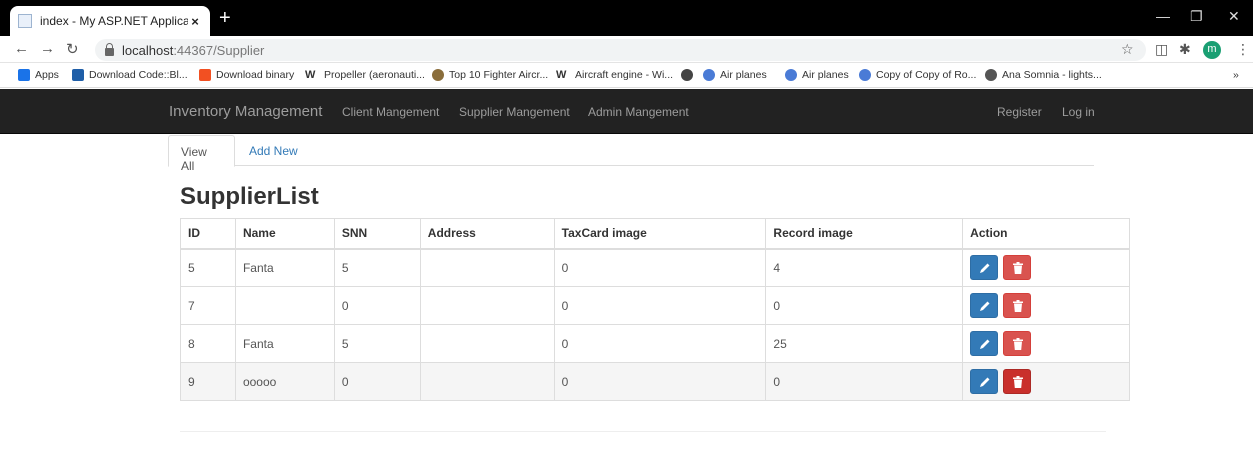 This screenshot has height=465, width=1253. What do you see at coordinates (249, 196) in the screenshot?
I see `page-title: SupplierList` at bounding box center [249, 196].